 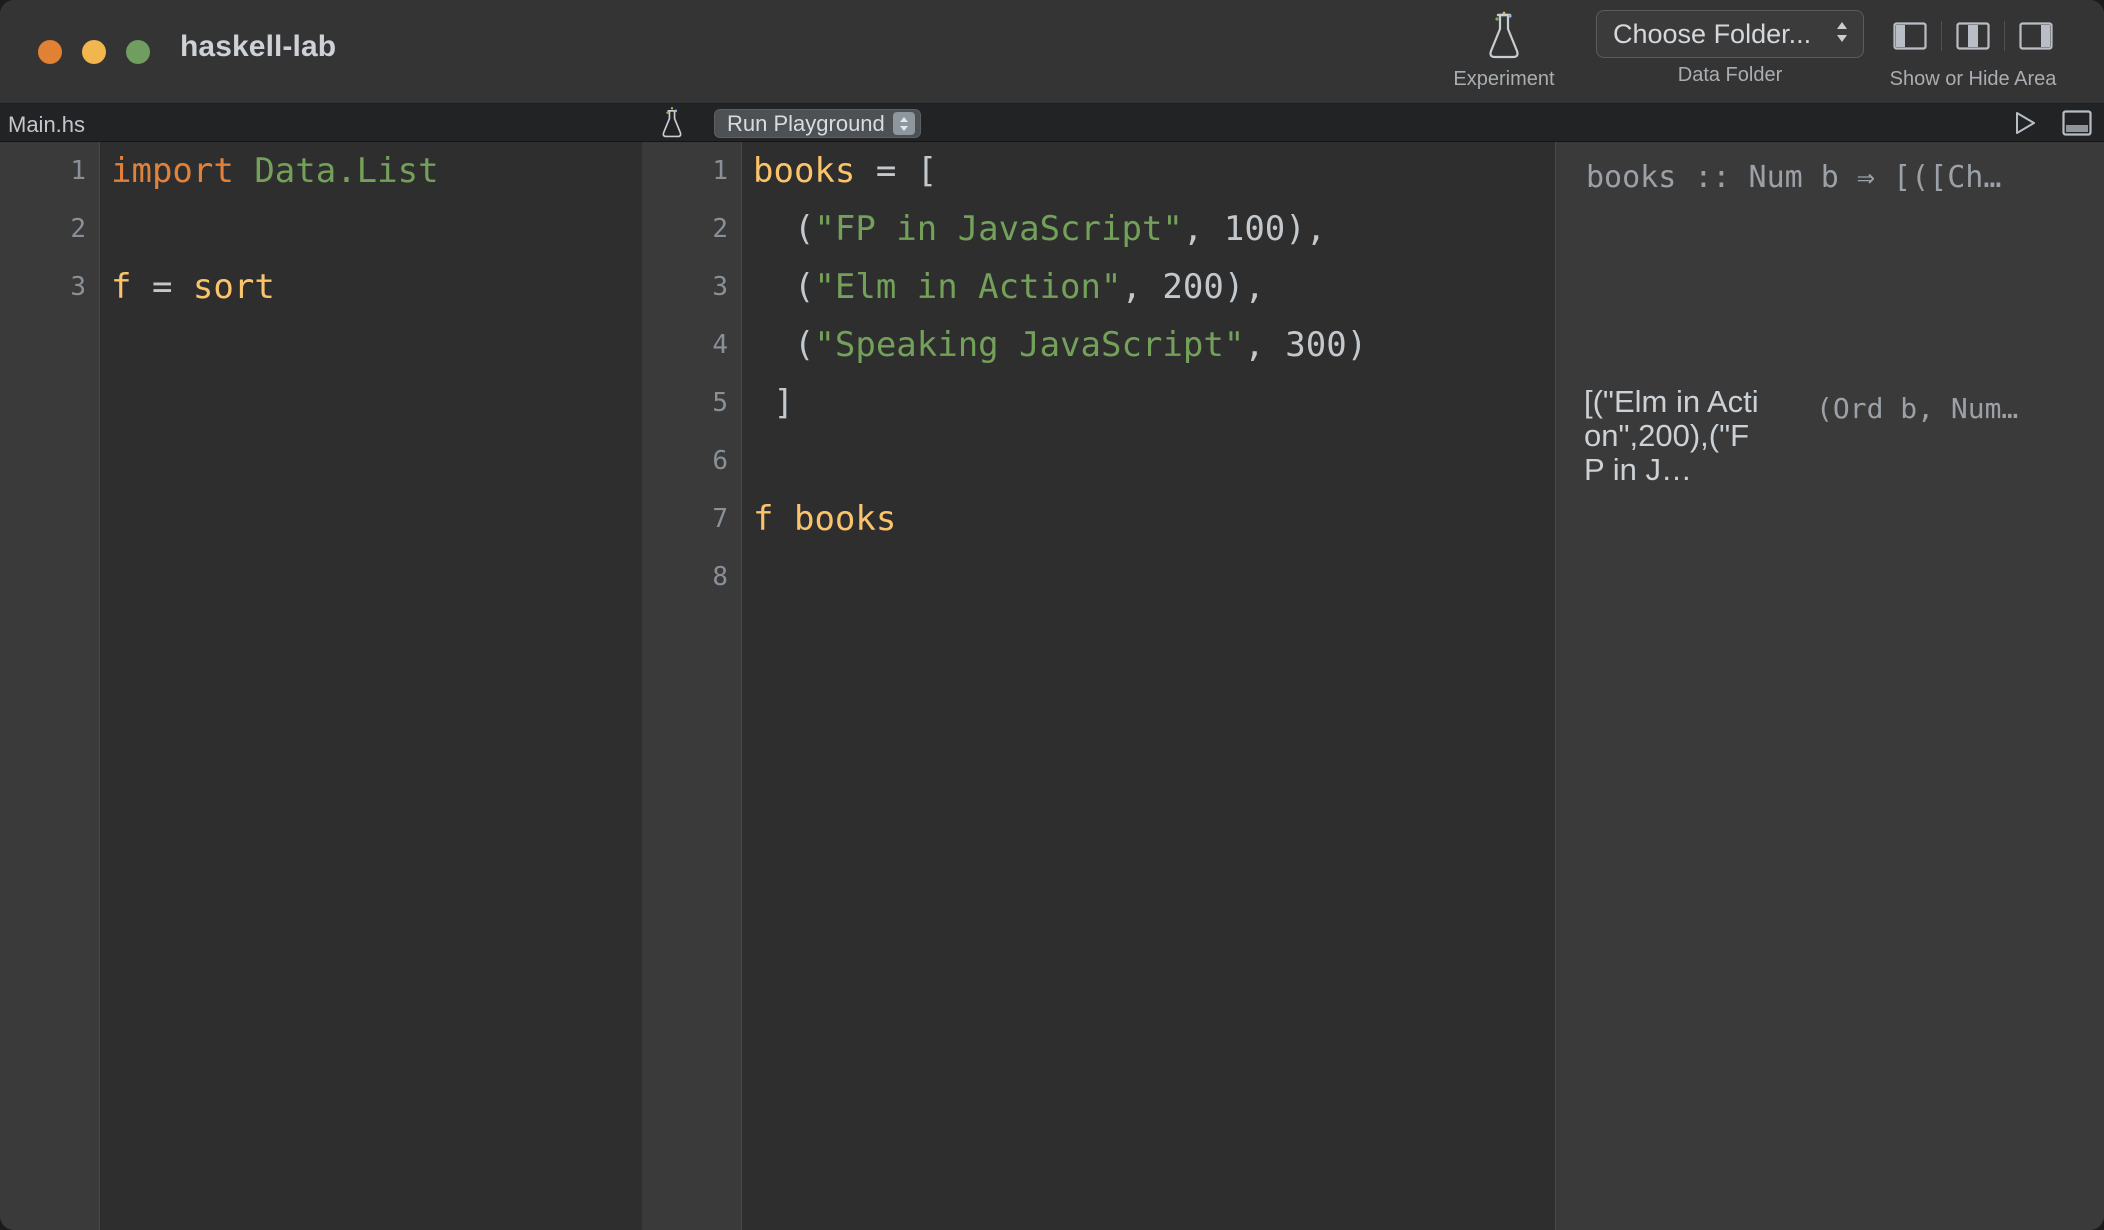 I want to click on code-line: import Data.List, so click(x=371, y=171).